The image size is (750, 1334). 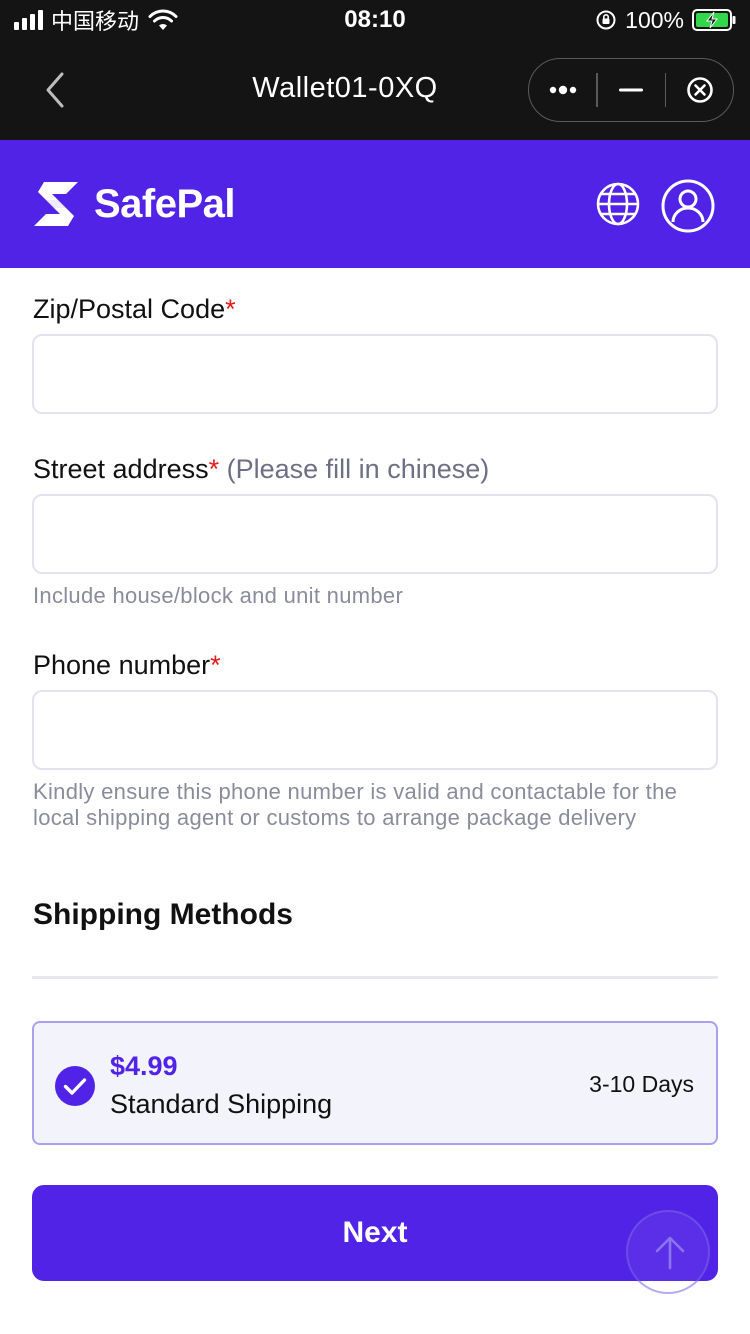 I want to click on street-helper-text: Include house/block and unit number, so click(x=218, y=595).